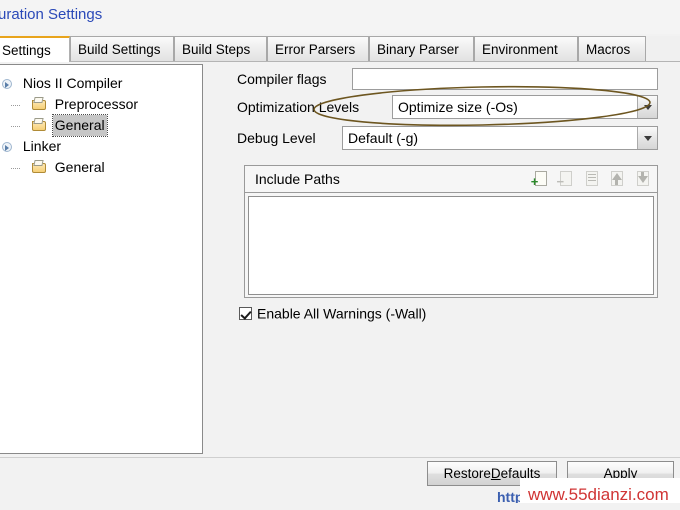 Image resolution: width=680 pixels, height=510 pixels. I want to click on enable-all-warnings-row: Enable All Warnings (-Wall), so click(332, 315).